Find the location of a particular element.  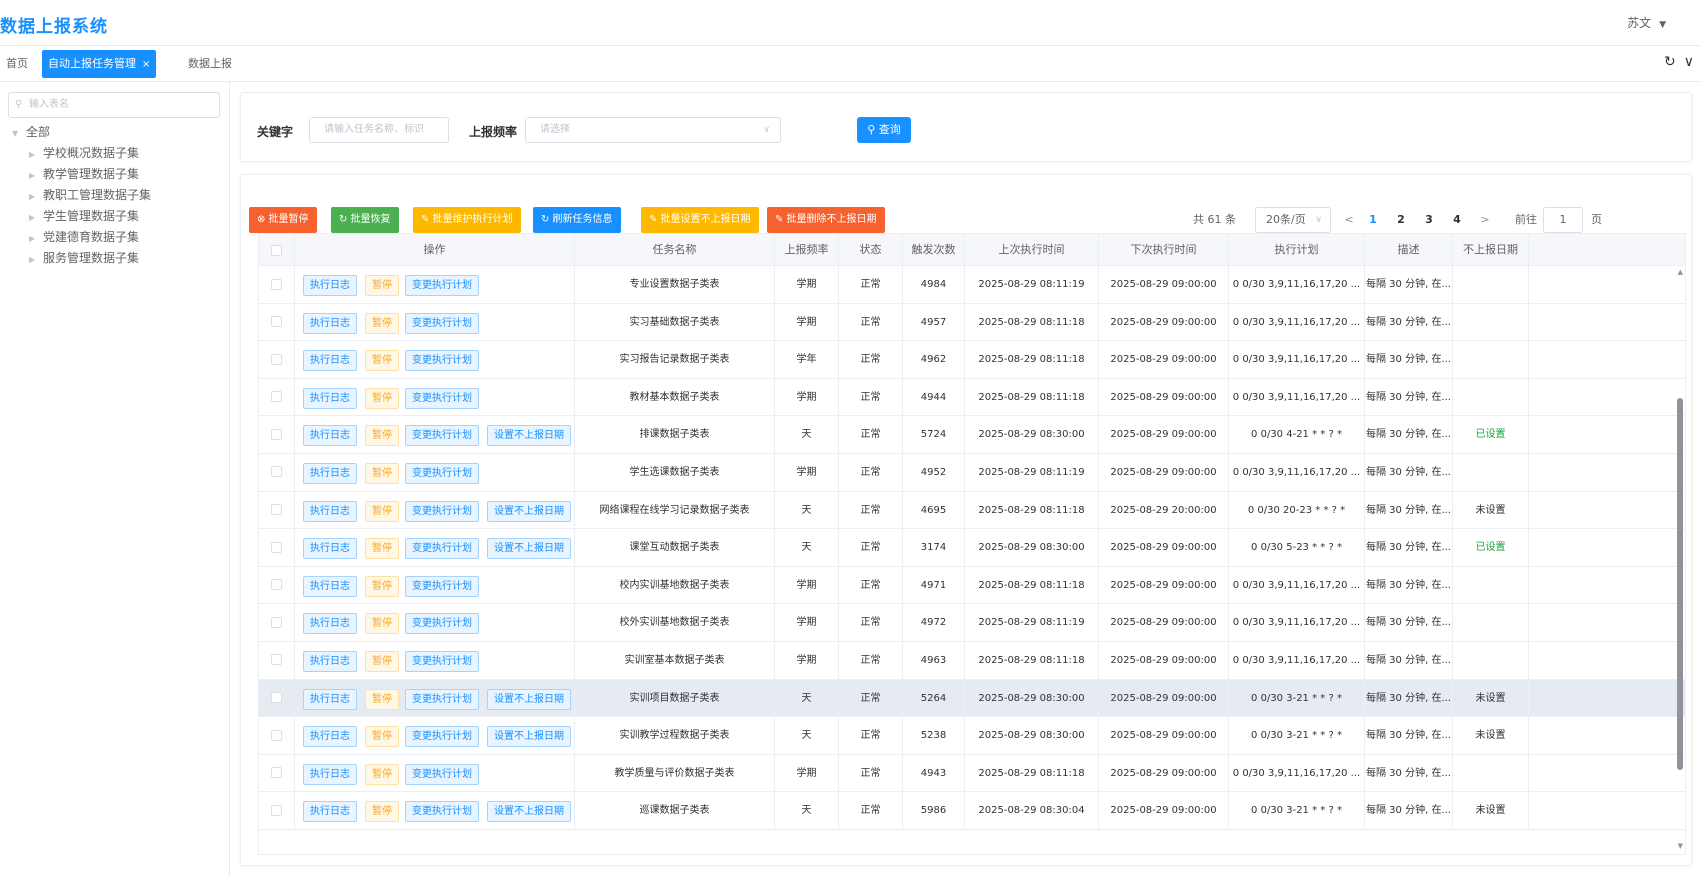

batch-set-no-report-date-button: ✎ 批量设置不上报日期 is located at coordinates (700, 220).